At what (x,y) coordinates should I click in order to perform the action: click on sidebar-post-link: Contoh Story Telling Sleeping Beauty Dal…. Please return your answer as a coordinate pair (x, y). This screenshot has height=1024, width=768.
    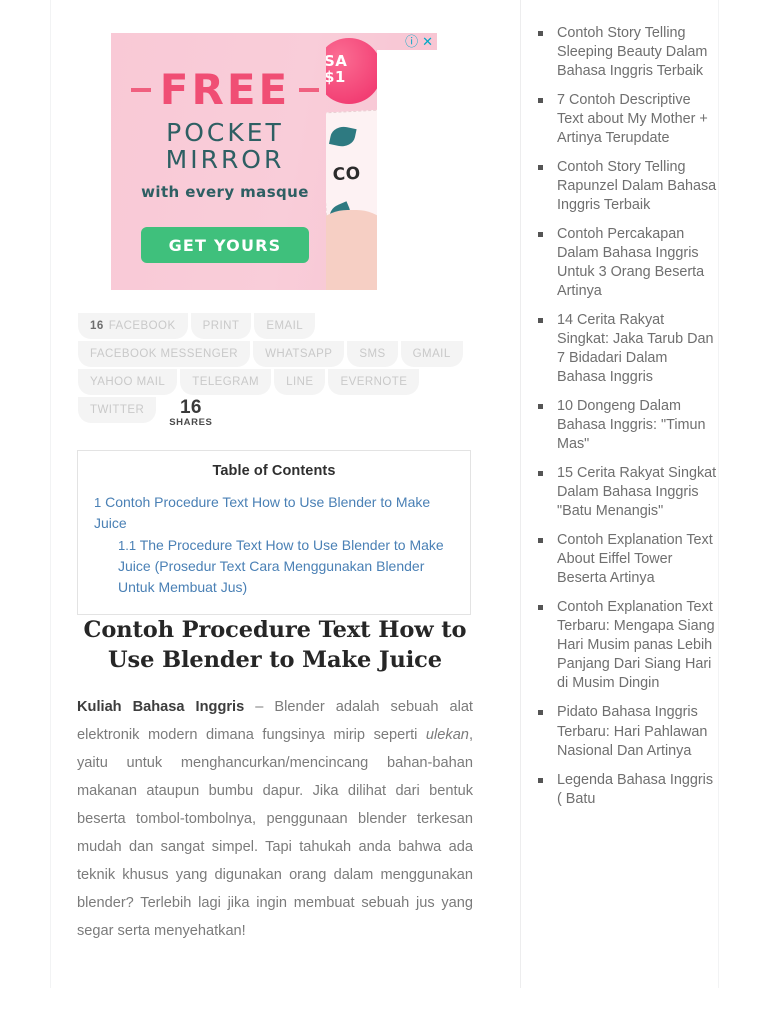
    Looking at the image, I should click on (632, 52).